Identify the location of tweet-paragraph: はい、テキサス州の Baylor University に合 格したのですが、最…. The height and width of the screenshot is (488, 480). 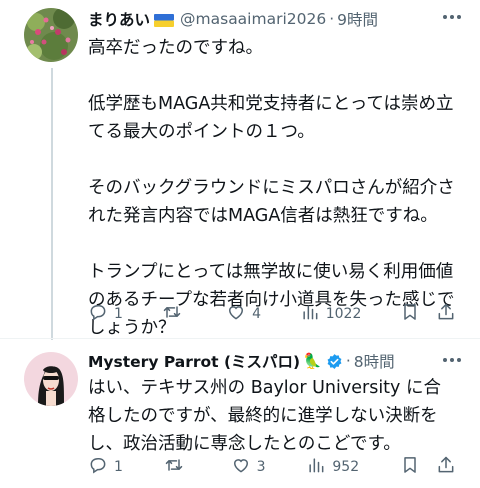
(264, 416).